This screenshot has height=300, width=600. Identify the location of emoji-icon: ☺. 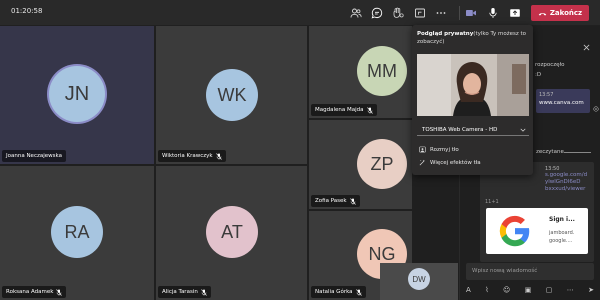
(506, 290).